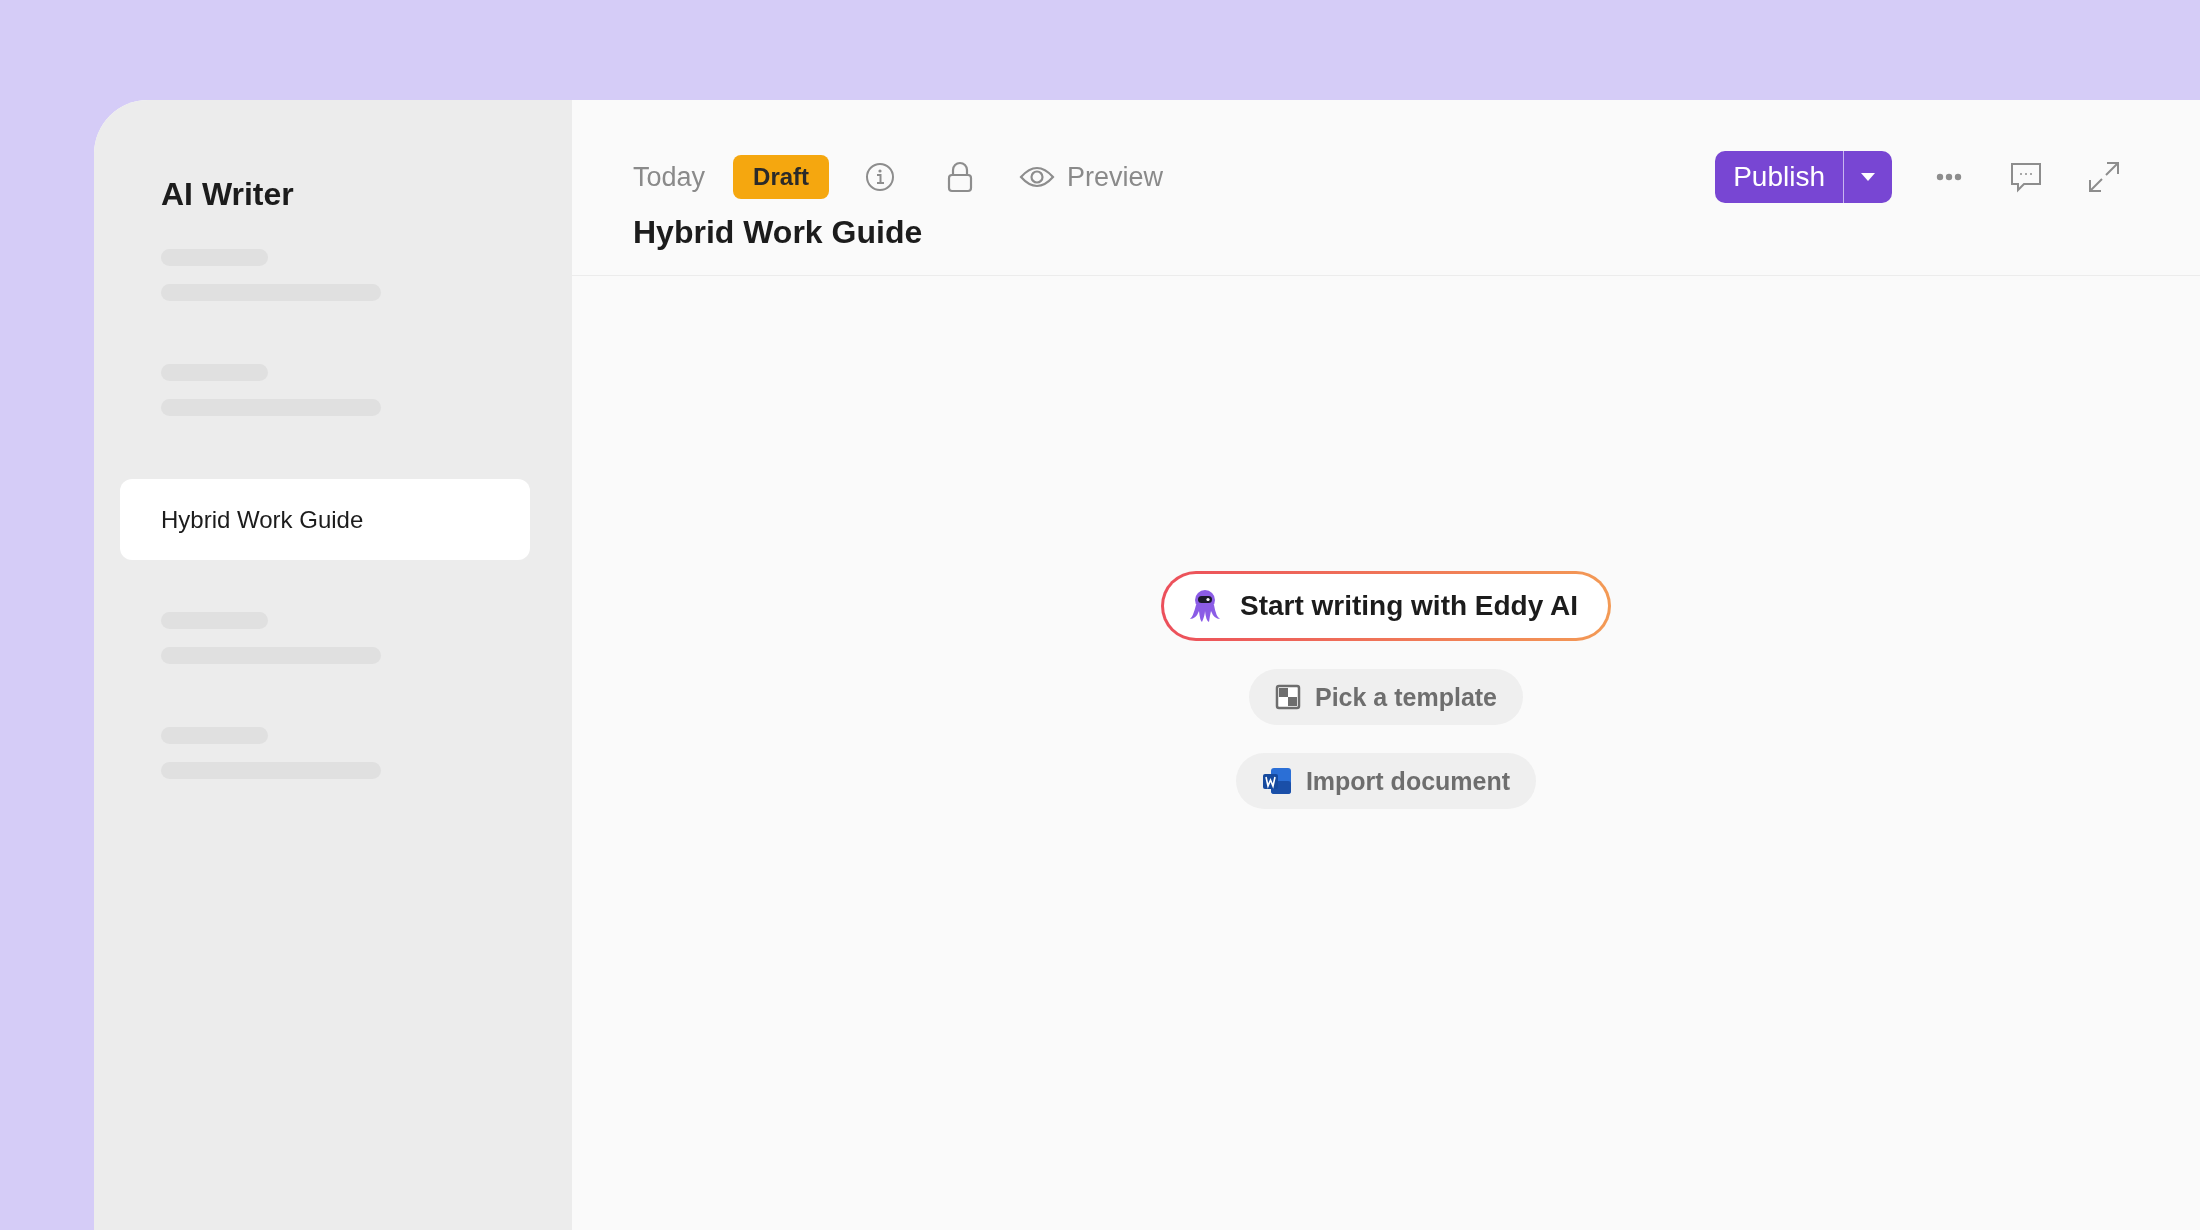 The height and width of the screenshot is (1230, 2200). What do you see at coordinates (960, 177) in the screenshot?
I see `lock-icon` at bounding box center [960, 177].